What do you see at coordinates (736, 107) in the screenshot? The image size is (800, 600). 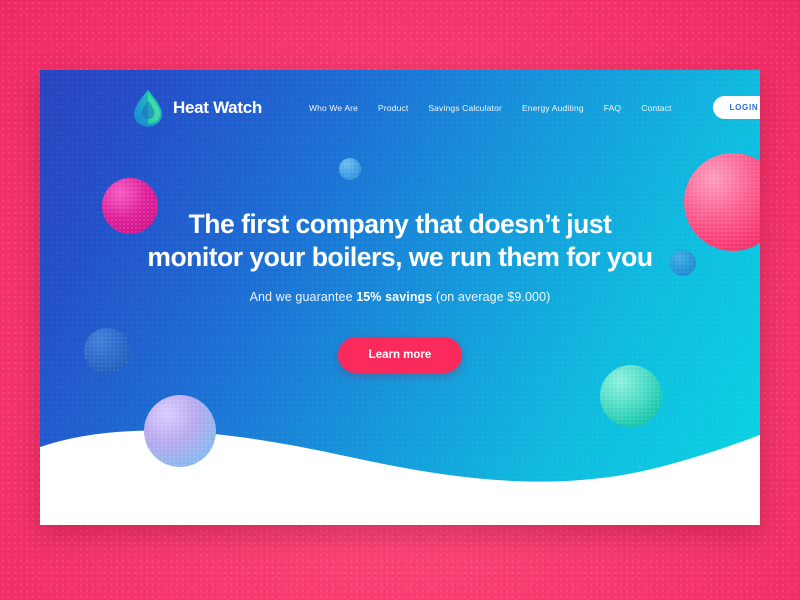 I see `login-button: LOGIN` at bounding box center [736, 107].